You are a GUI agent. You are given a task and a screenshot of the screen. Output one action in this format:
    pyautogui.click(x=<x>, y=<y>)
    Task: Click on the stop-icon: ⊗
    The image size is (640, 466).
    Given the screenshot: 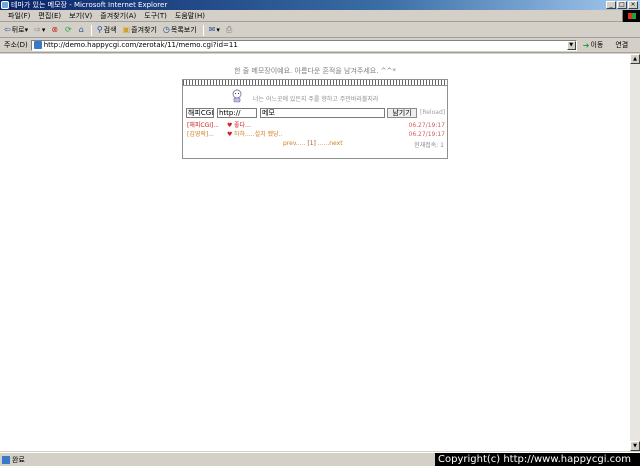 What is the action you would take?
    pyautogui.click(x=55, y=29)
    